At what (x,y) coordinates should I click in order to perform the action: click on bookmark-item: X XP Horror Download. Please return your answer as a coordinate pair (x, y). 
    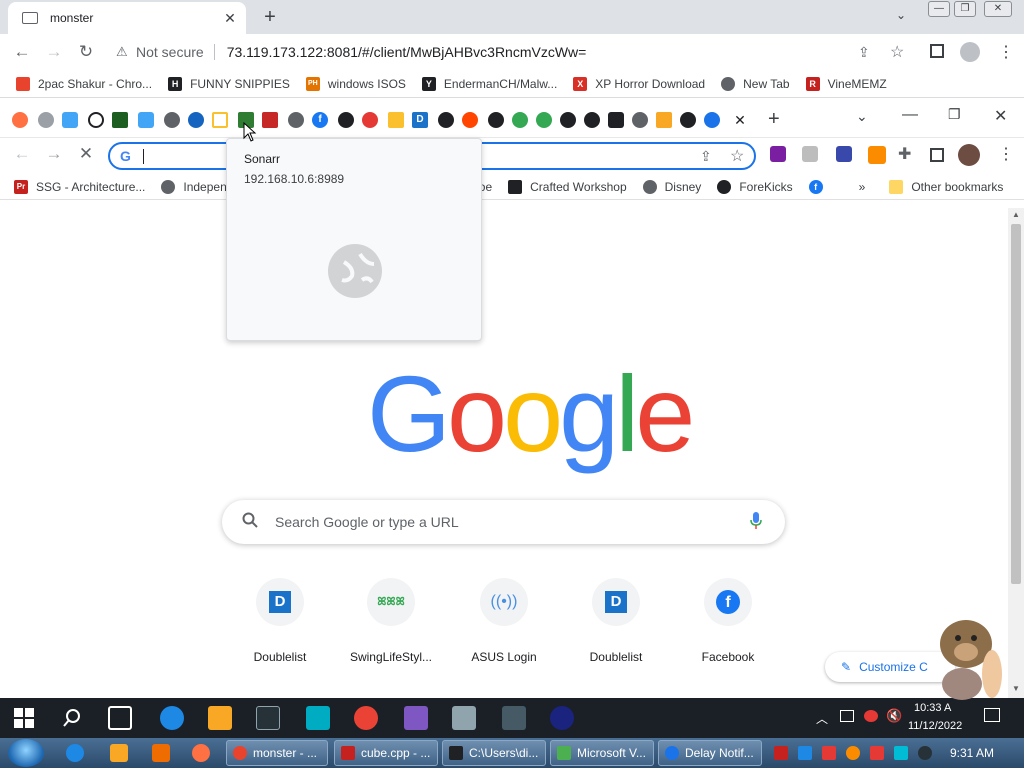
    Looking at the image, I should click on (639, 83).